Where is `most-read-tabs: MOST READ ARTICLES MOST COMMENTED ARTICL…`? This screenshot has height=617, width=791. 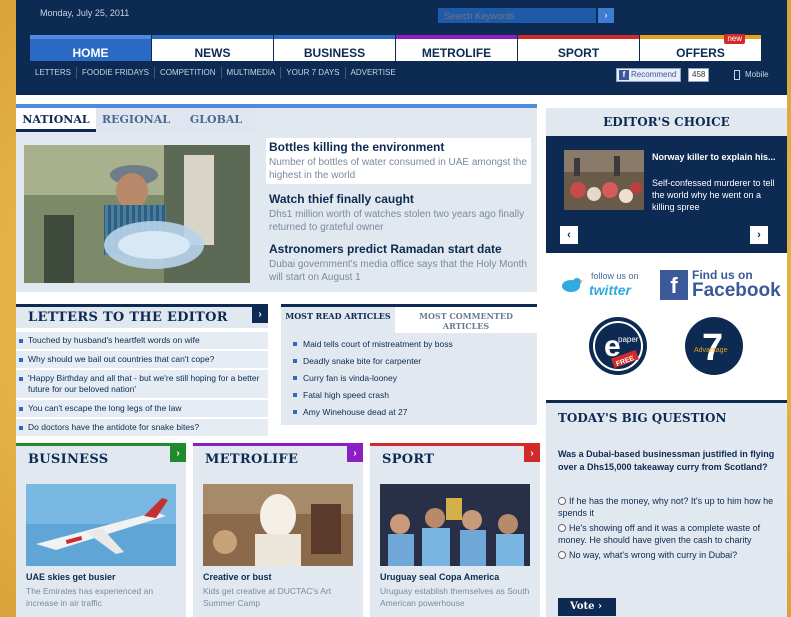
most-read-tabs: MOST READ ARTICLES MOST COMMENTED ARTICL… is located at coordinates (409, 320).